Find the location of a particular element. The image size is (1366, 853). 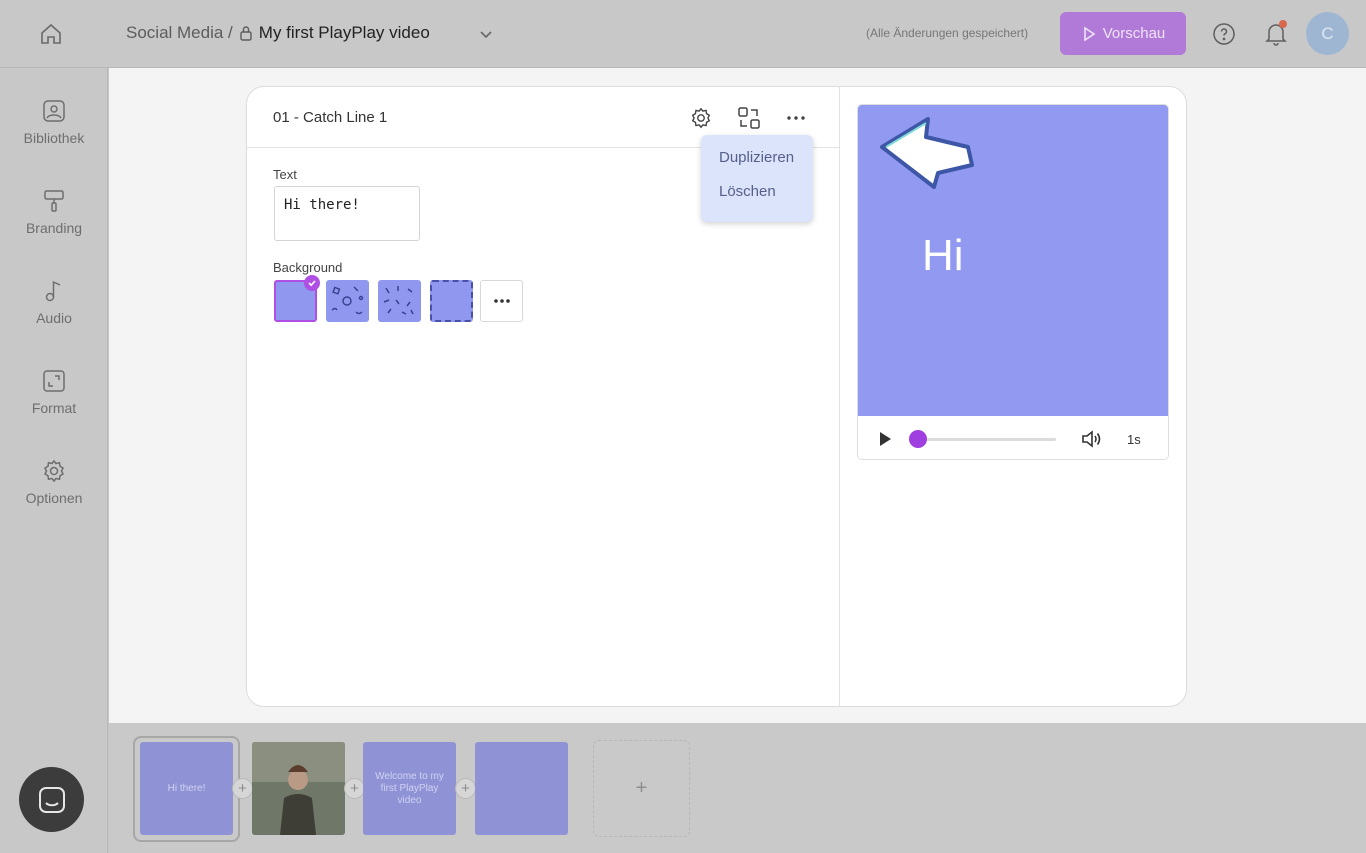

scene-thumbnail-label: Hi there! is located at coordinates (186, 788).